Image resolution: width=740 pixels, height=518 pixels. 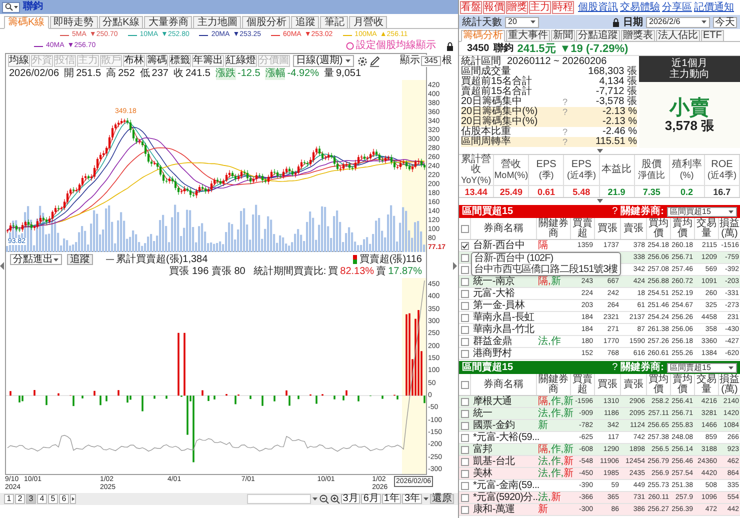 I want to click on stat-label: 統計區間, so click(x=481, y=62).